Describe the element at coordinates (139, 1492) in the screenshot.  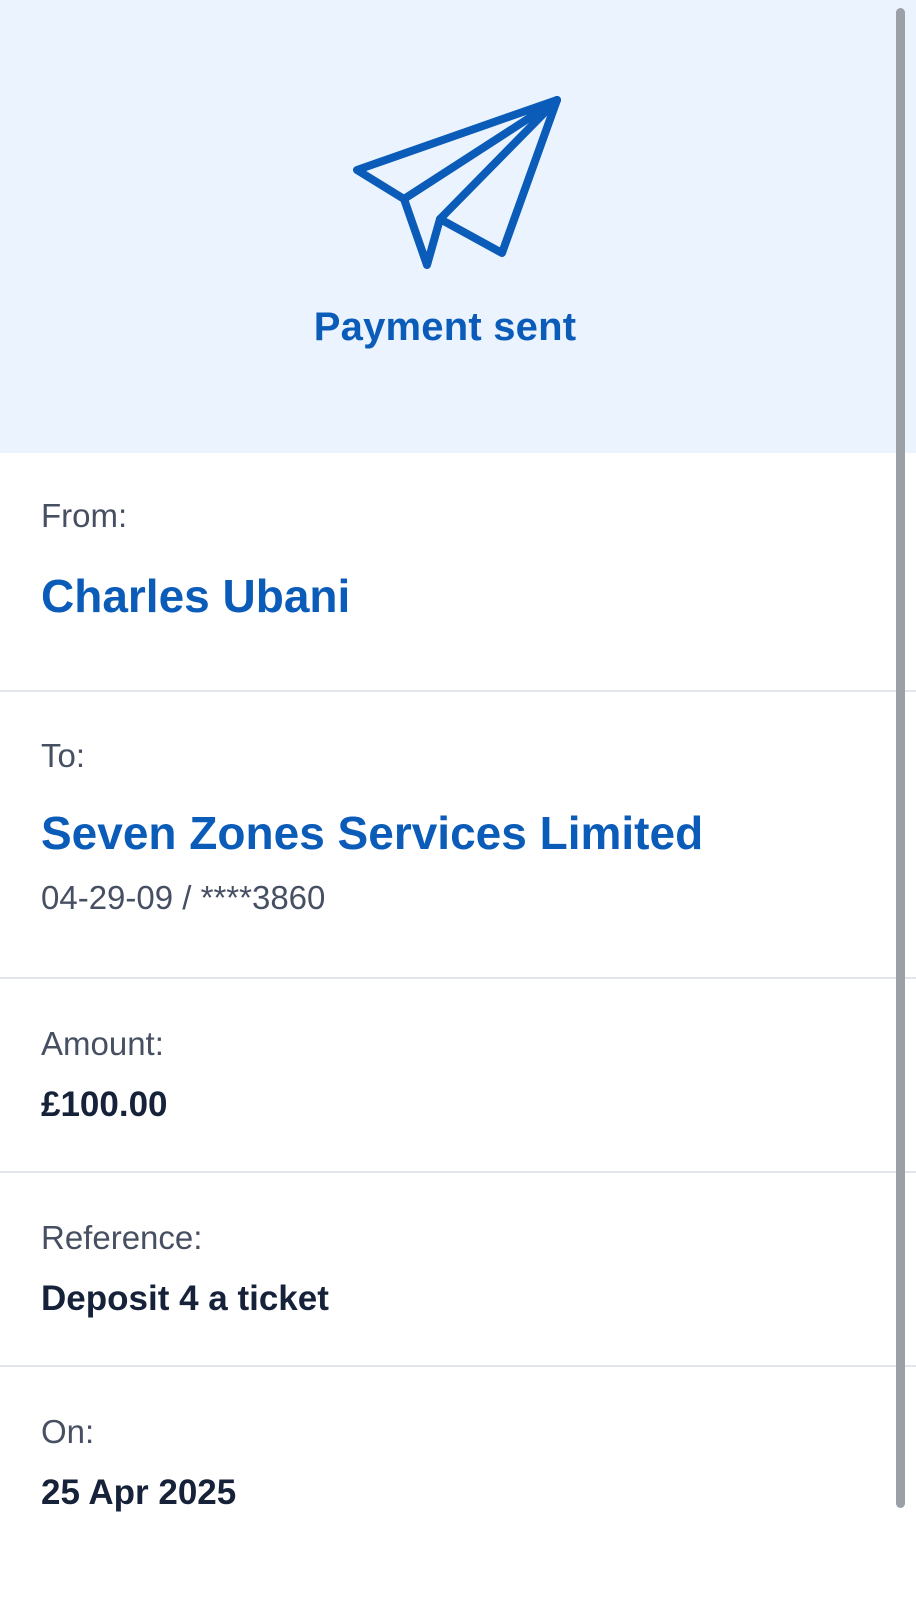
I see `date-value: 25 Apr 2025` at that location.